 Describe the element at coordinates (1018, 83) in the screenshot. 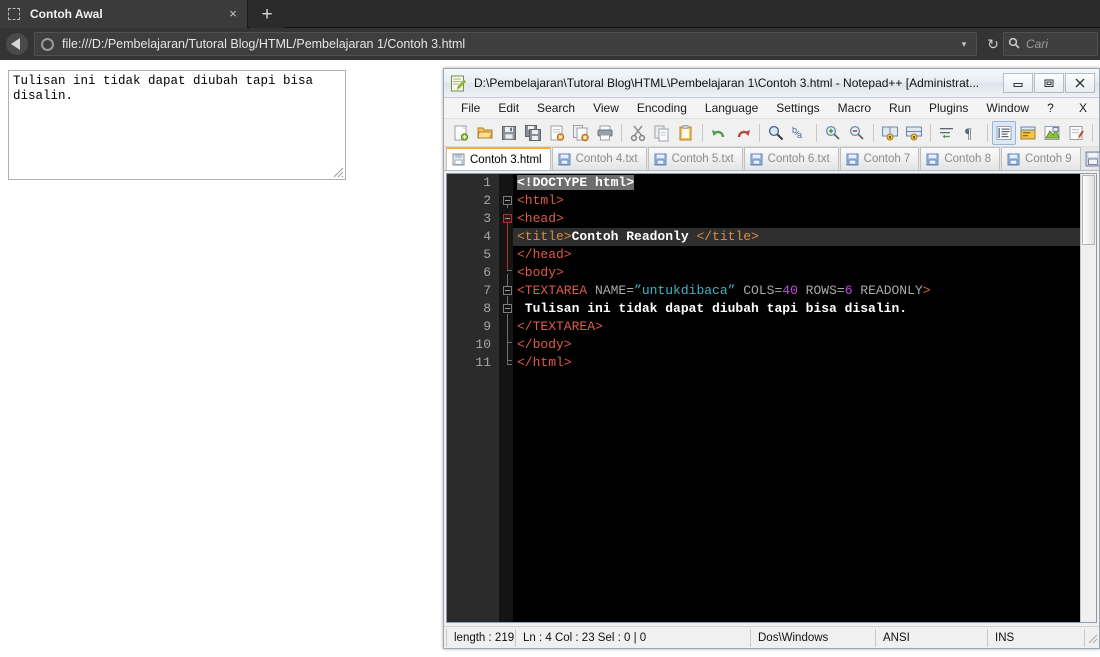

I see `minimize-button` at that location.